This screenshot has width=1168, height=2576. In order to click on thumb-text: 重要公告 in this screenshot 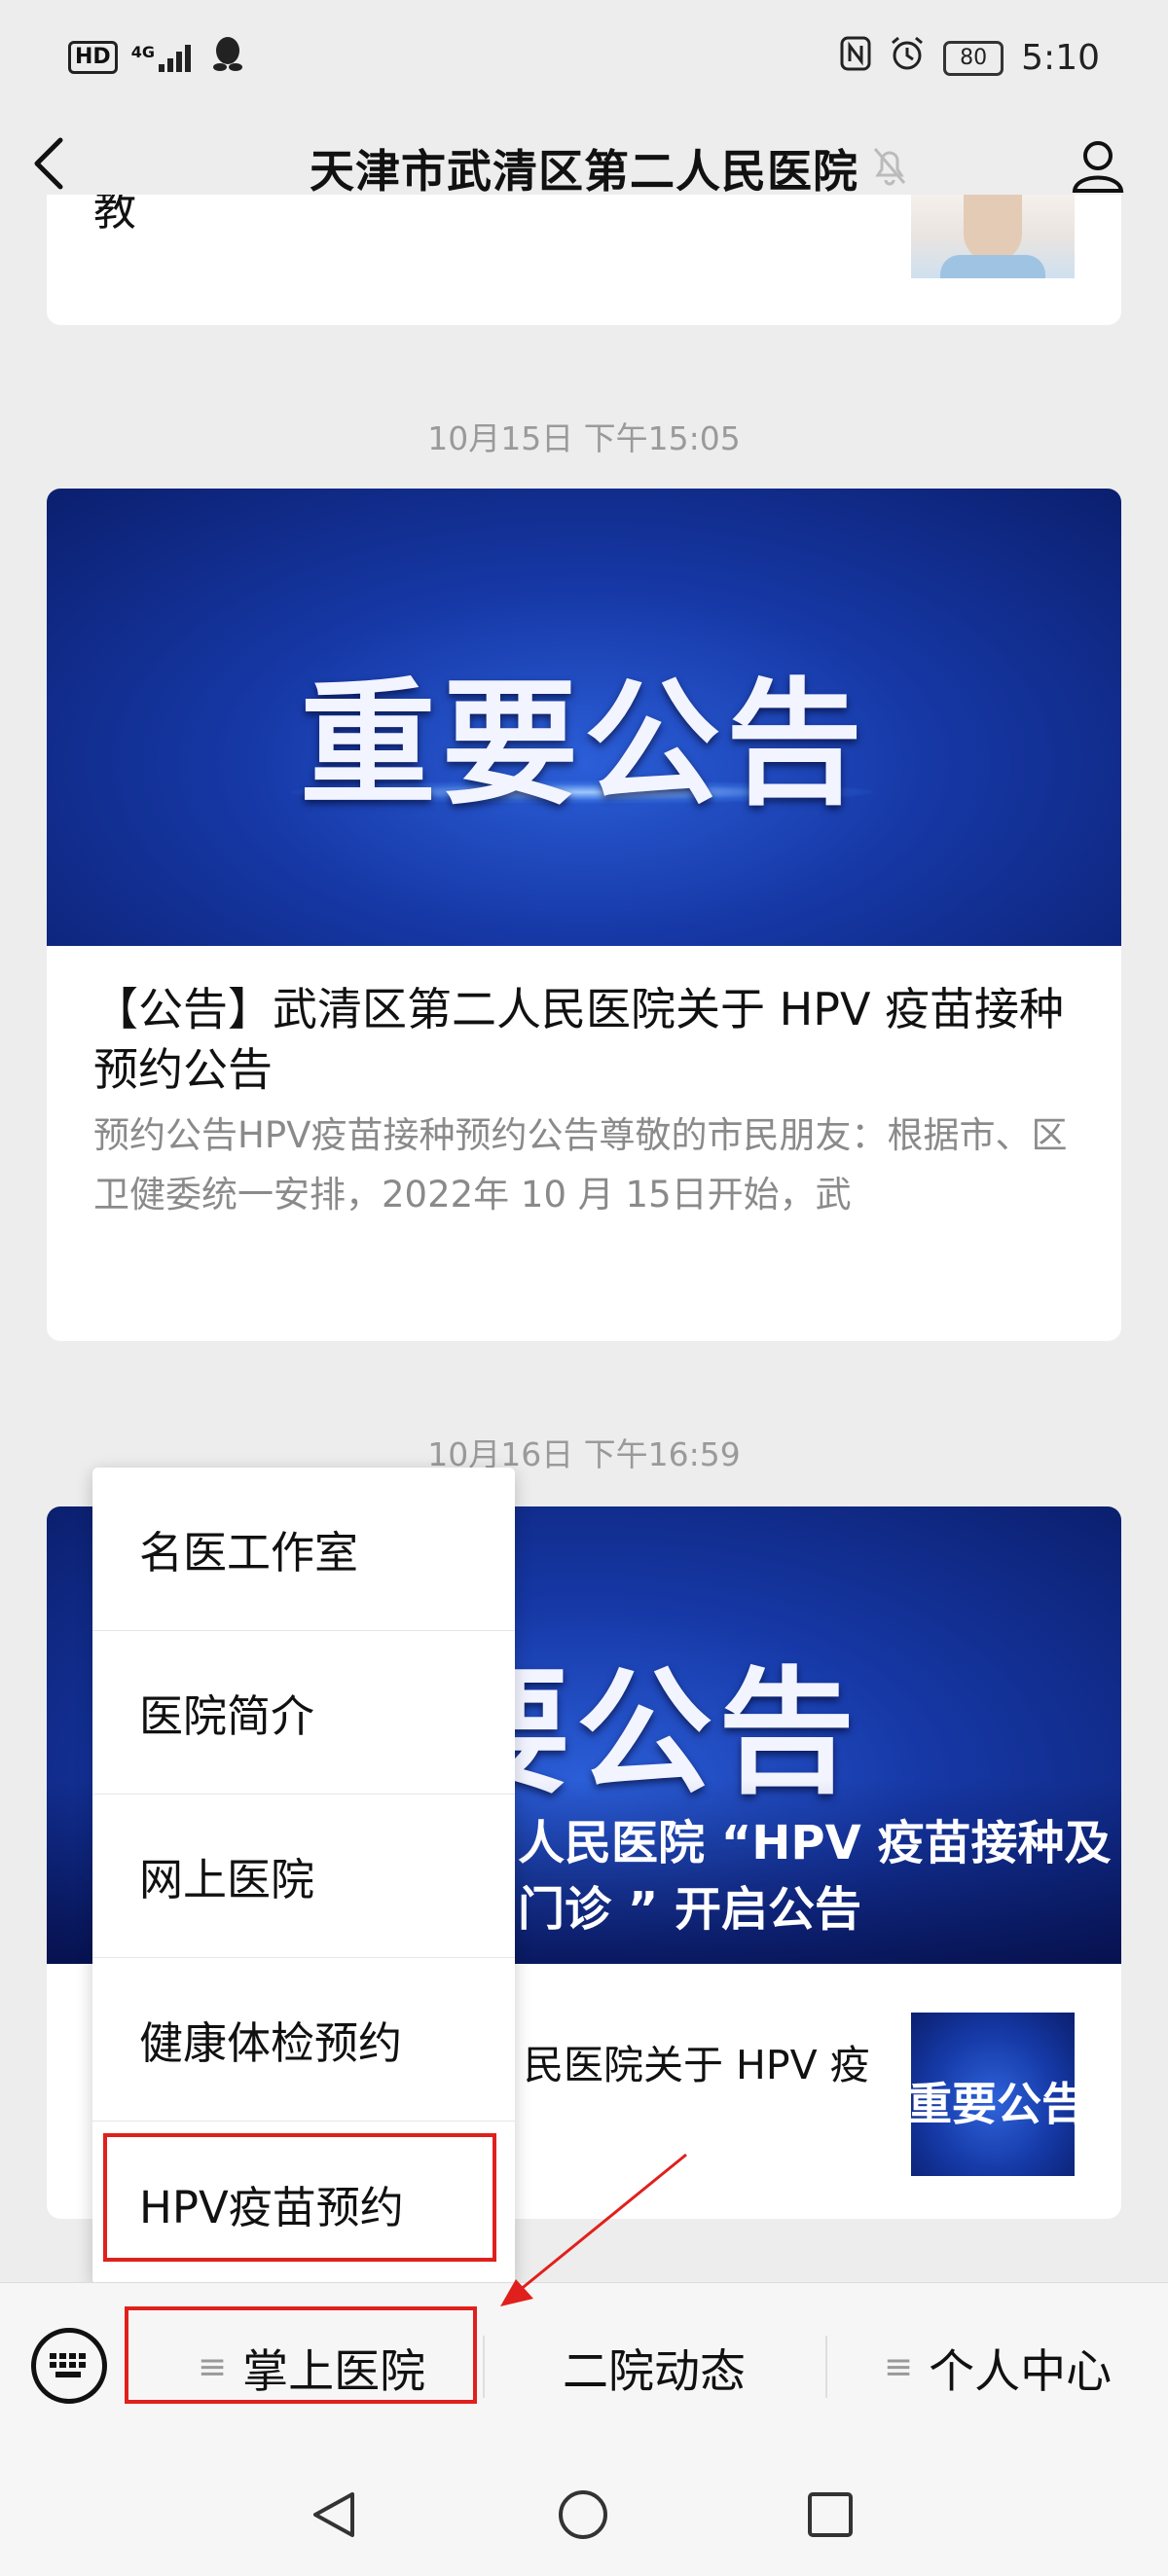, I will do `click(993, 2104)`.